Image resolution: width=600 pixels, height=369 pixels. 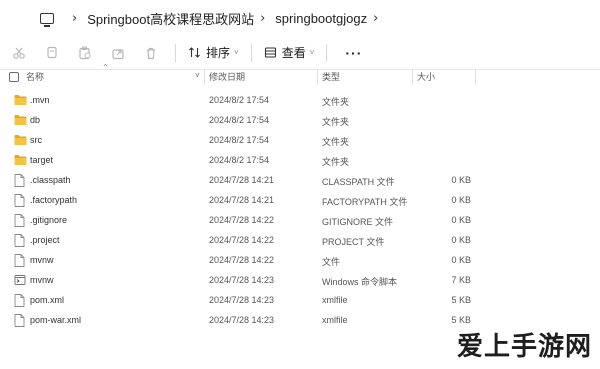 I want to click on view-button: 查看 ˅, so click(x=289, y=53).